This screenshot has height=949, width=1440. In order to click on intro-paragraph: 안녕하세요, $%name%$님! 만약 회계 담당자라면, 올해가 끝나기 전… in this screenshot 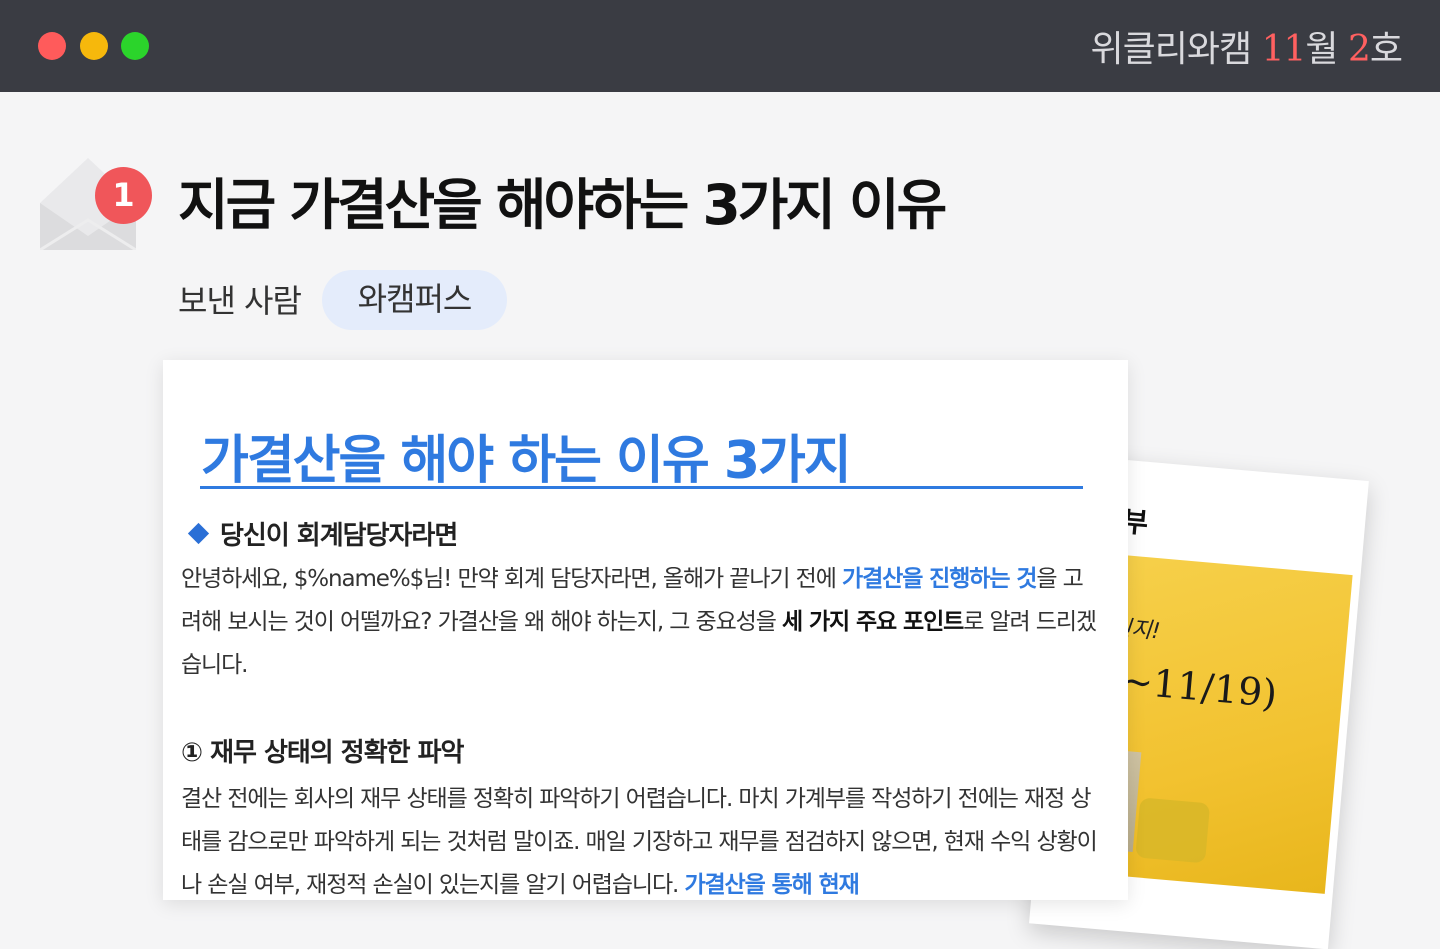, I will do `click(641, 622)`.